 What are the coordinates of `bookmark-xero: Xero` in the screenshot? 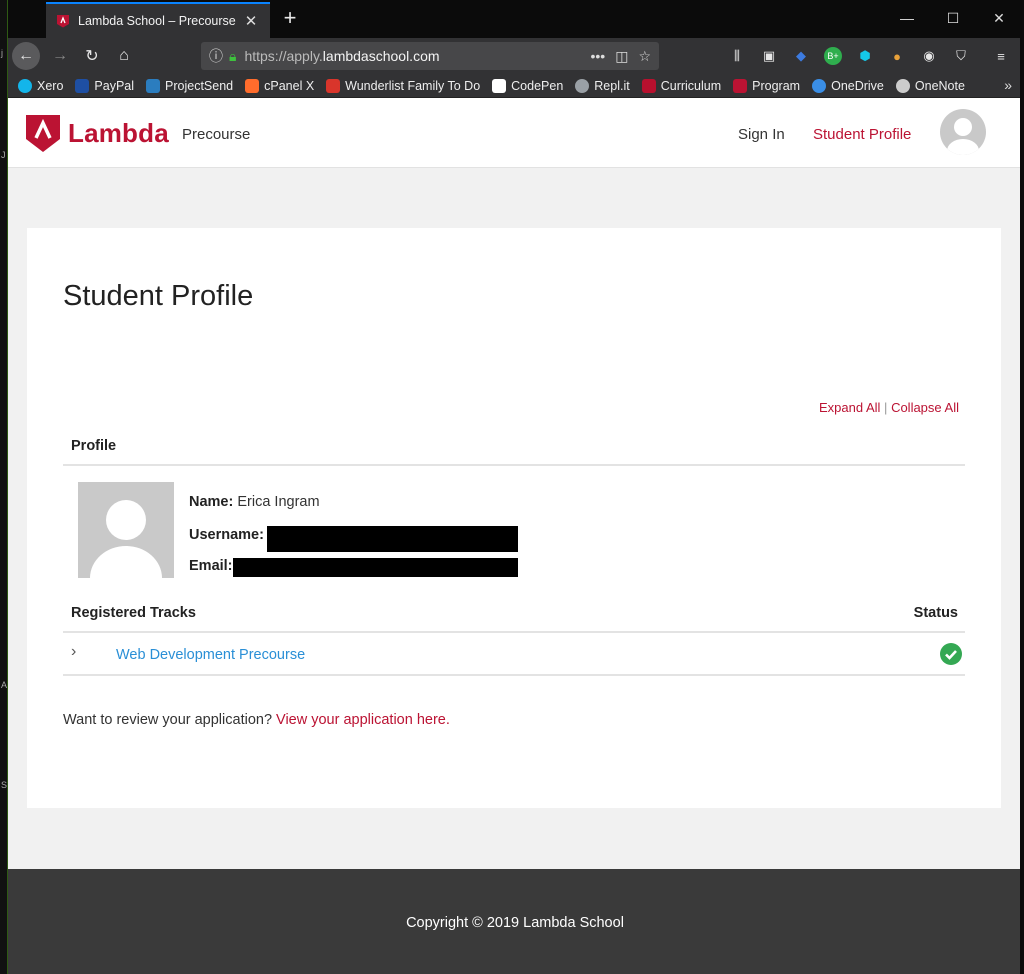 It's located at (40, 85).